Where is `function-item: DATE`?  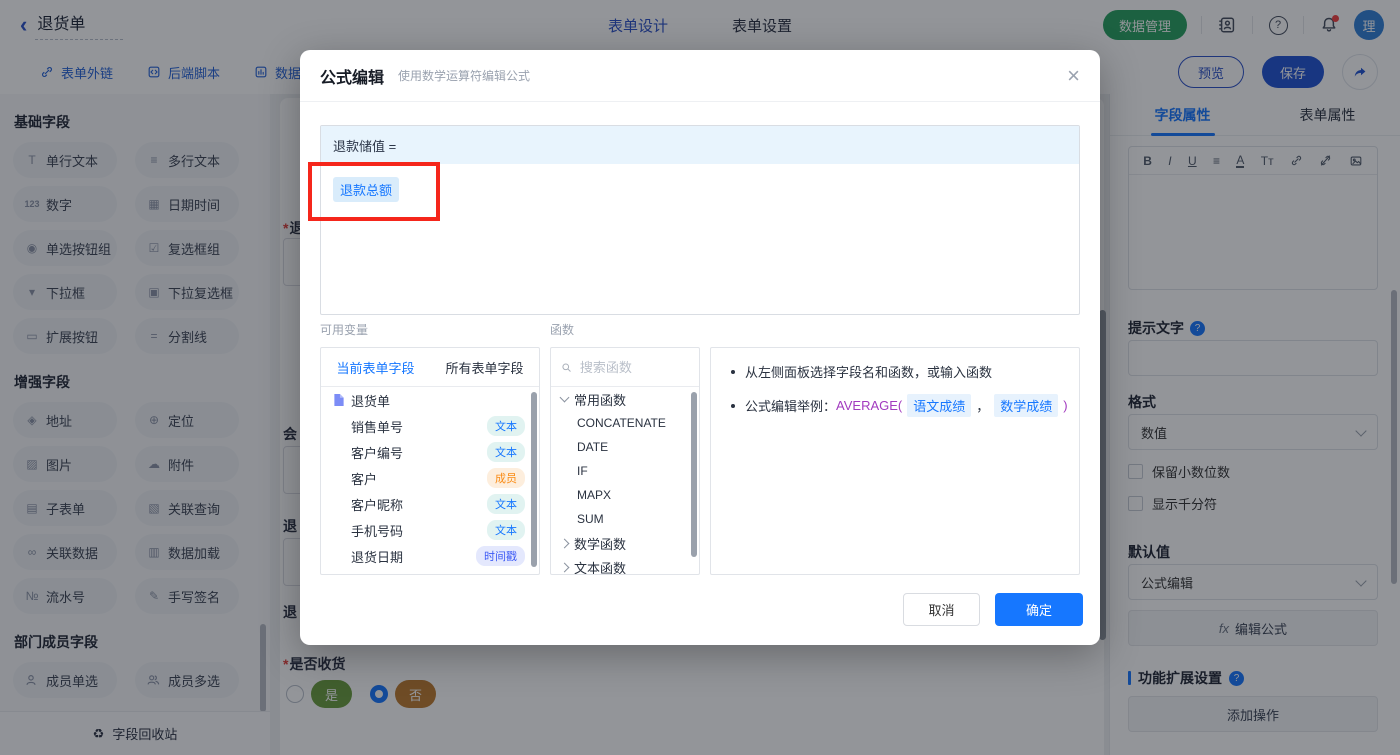 function-item: DATE is located at coordinates (625, 447).